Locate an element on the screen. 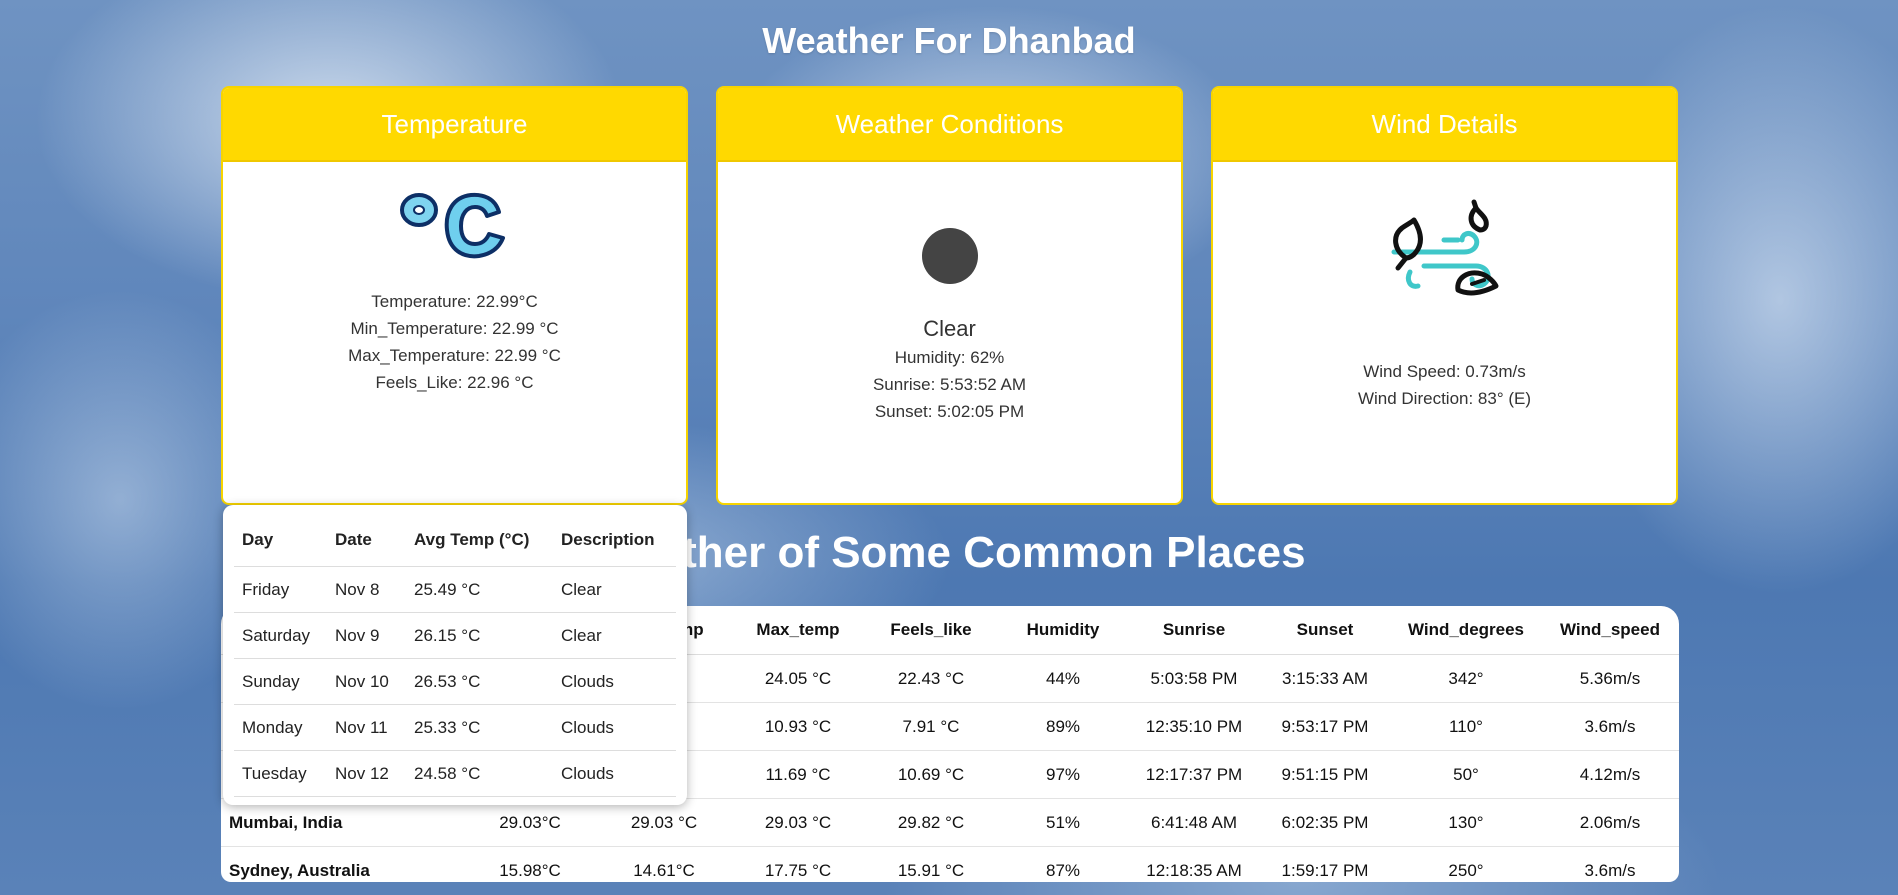 The image size is (1898, 895). conditions-card-title: Weather Conditions is located at coordinates (949, 125).